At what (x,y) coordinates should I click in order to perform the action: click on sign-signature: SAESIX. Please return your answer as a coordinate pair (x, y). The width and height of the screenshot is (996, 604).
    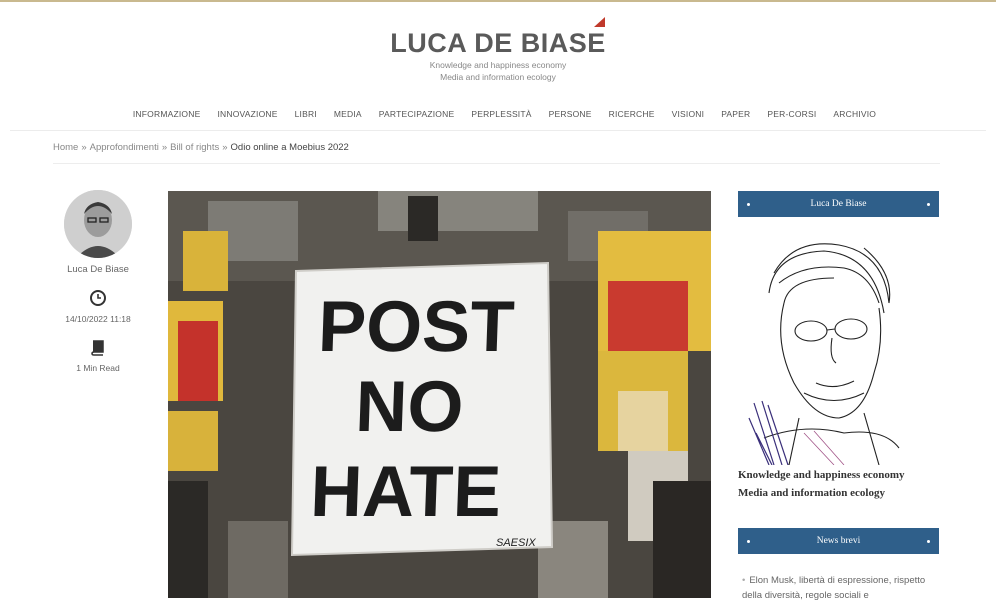
    Looking at the image, I should click on (516, 543).